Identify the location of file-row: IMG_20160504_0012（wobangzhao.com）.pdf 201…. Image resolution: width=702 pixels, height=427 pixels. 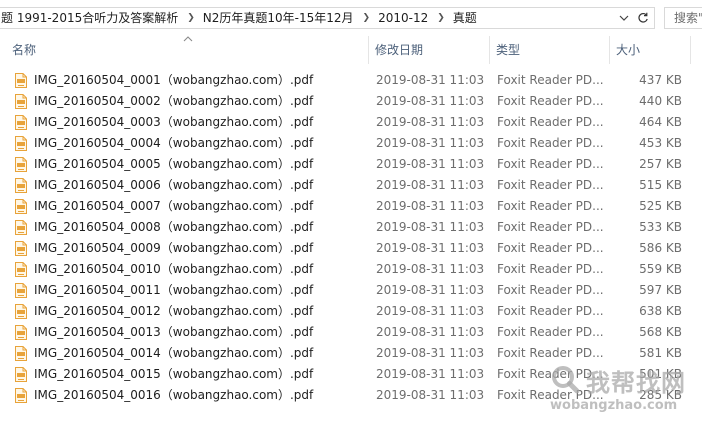
(351, 311).